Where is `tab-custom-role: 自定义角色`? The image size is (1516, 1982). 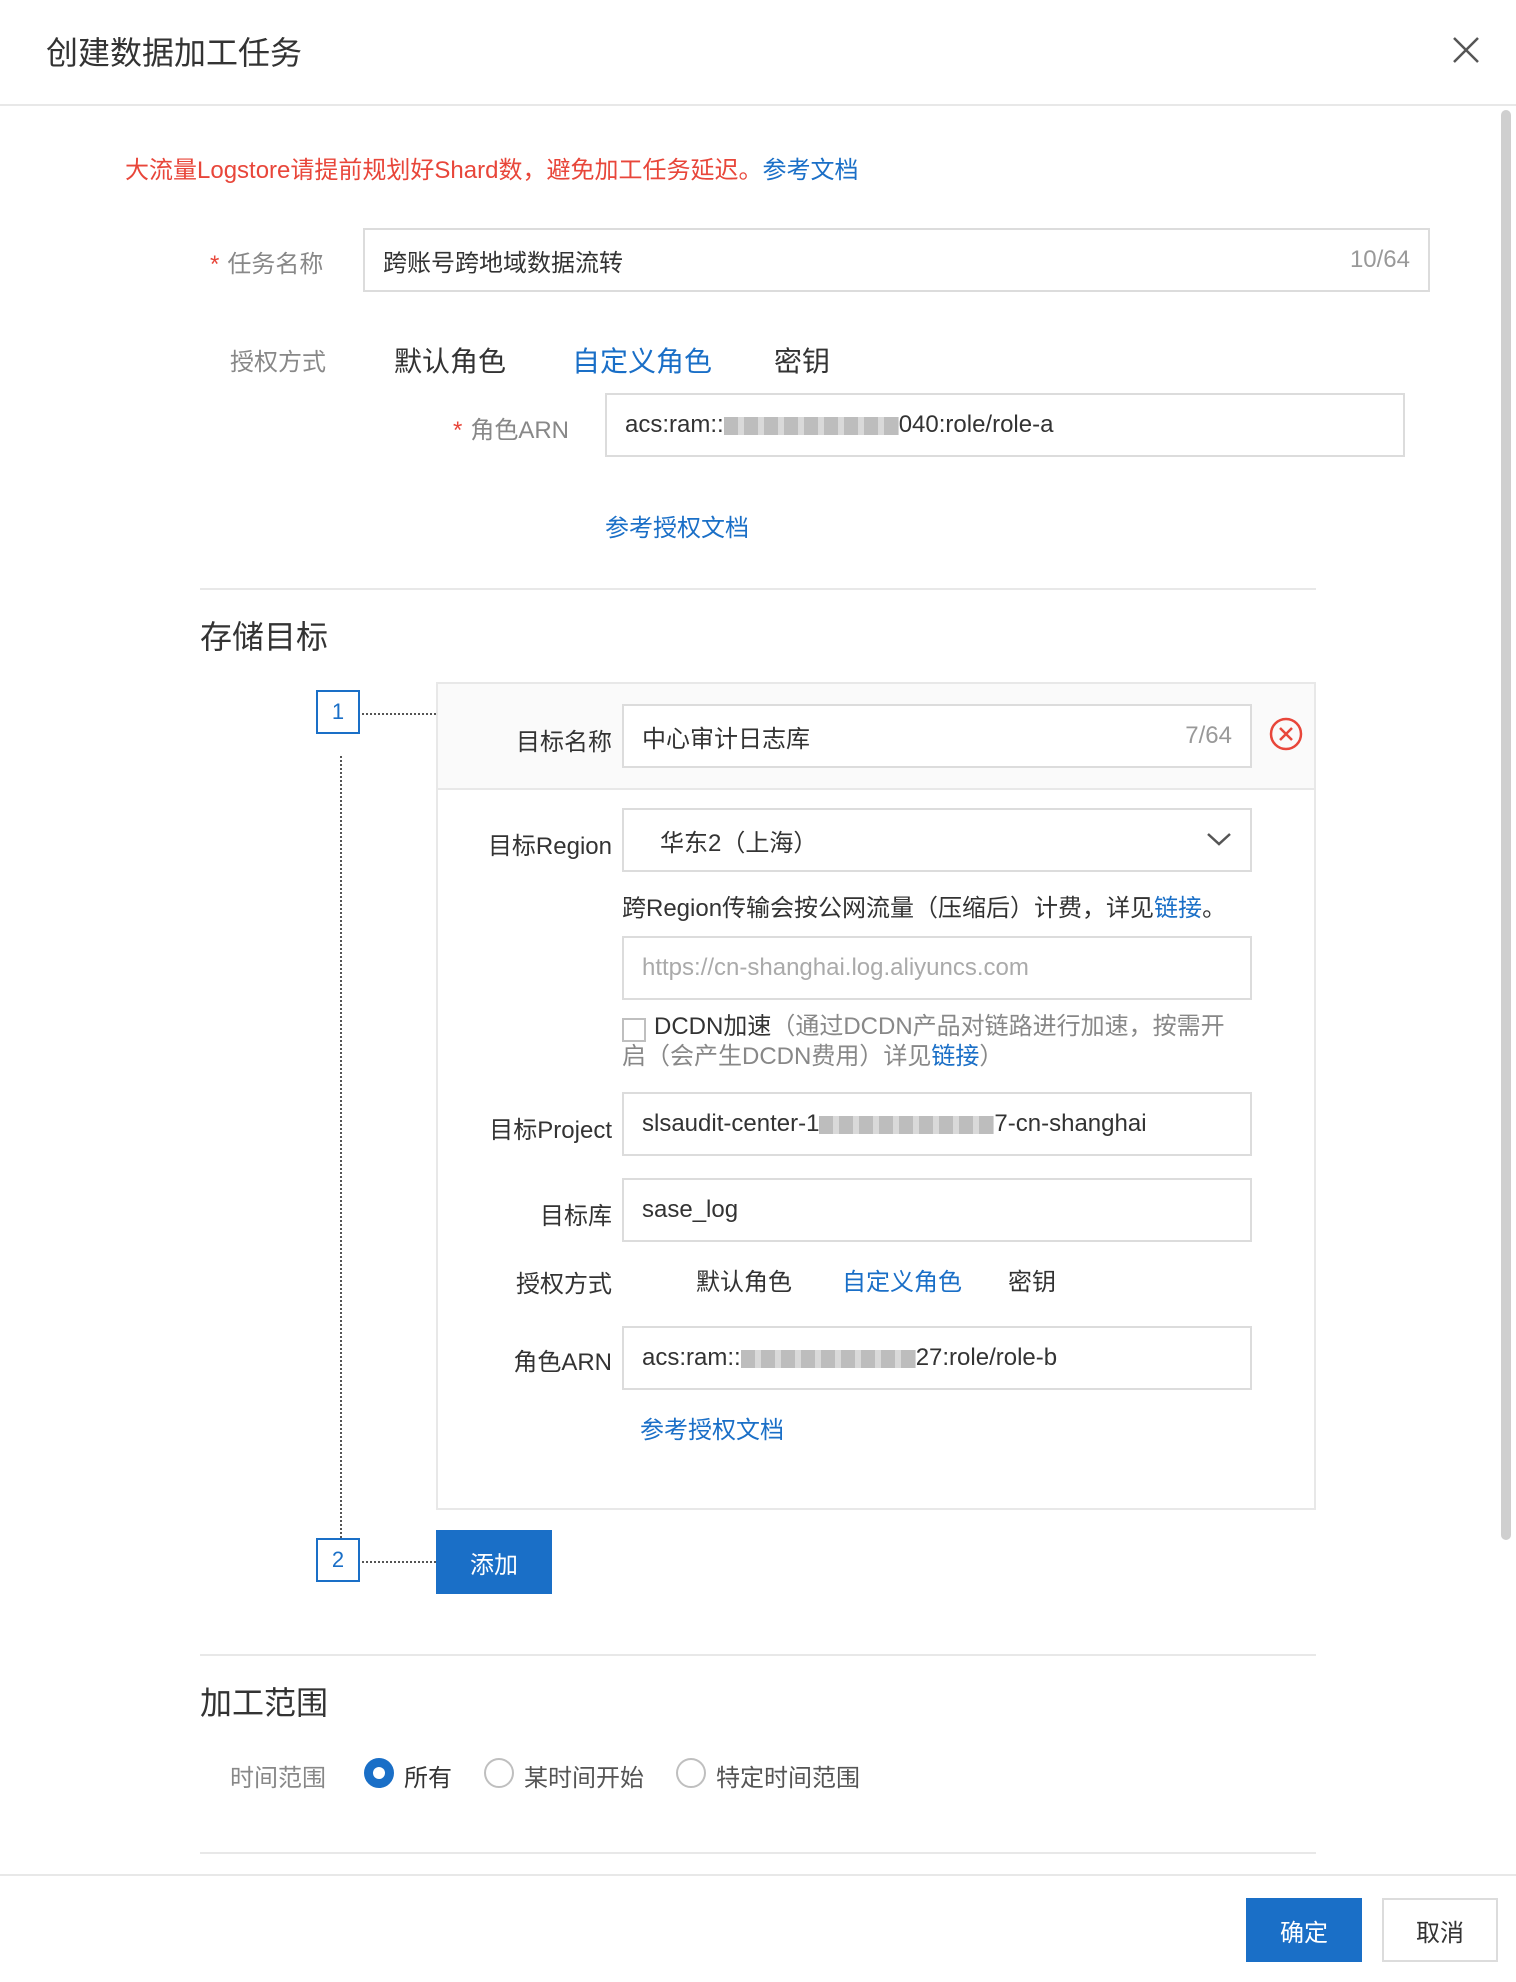
tab-custom-role: 自定义角色 is located at coordinates (642, 360).